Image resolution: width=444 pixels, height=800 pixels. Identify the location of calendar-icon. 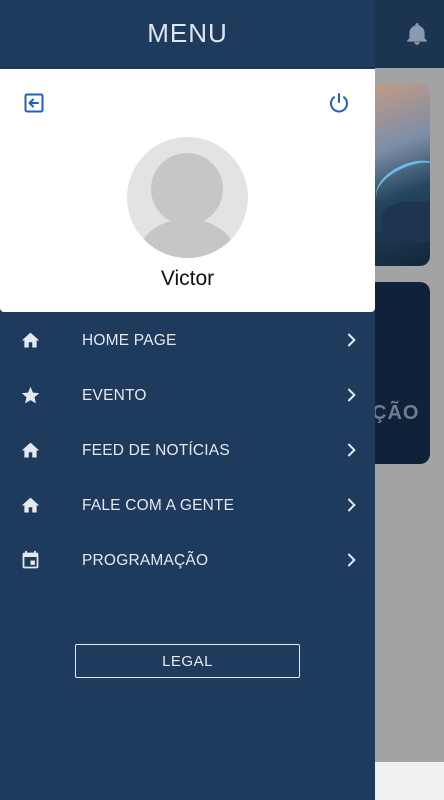
(30, 559).